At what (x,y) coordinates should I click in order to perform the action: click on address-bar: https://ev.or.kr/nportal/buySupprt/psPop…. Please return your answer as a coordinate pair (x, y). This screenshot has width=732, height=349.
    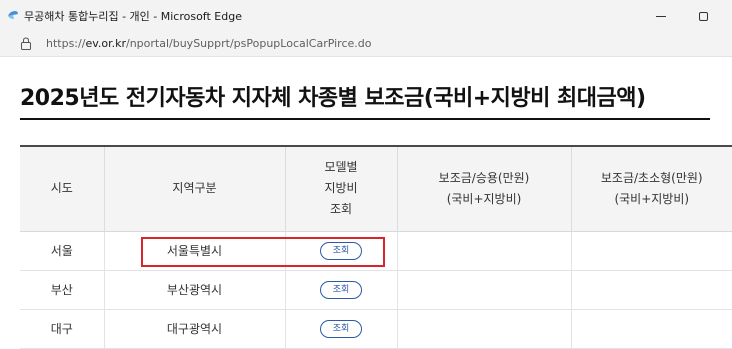
    Looking at the image, I should click on (366, 44).